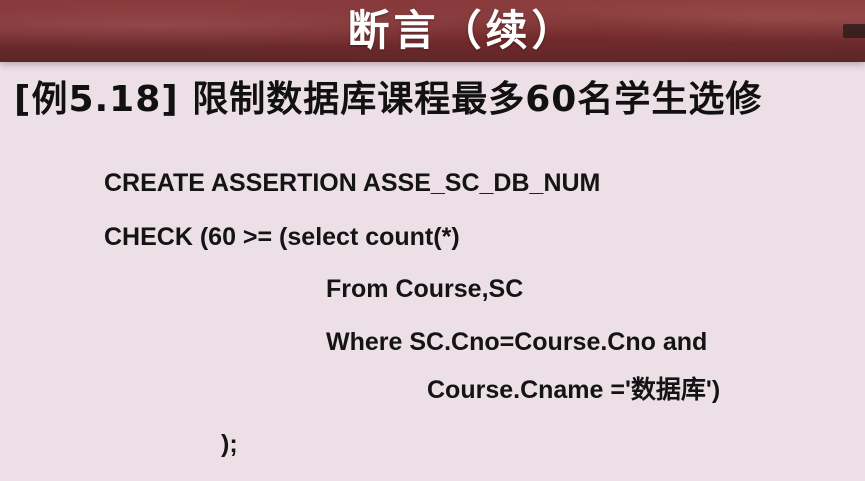  What do you see at coordinates (462, 30) in the screenshot?
I see `slide-title: 断言（续）` at bounding box center [462, 30].